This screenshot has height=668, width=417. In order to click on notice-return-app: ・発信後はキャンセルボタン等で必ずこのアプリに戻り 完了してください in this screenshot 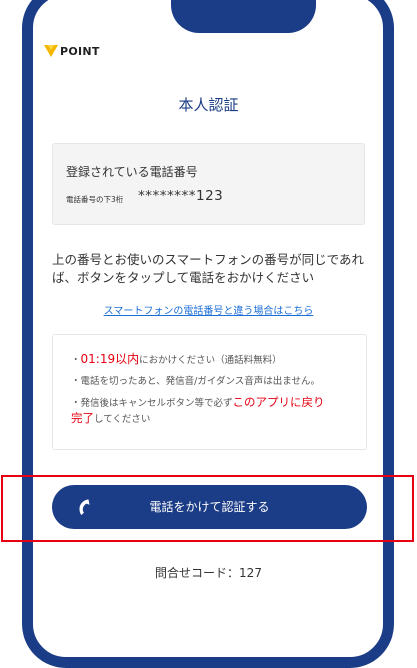, I will do `click(198, 410)`.